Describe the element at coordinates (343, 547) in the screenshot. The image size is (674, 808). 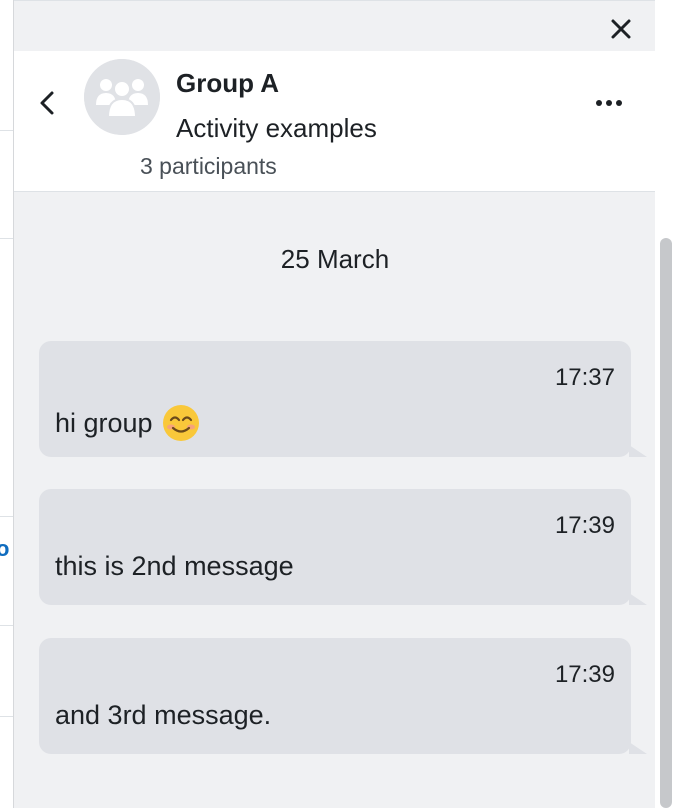
I see `message-bubble: 17:39 this is 2nd message` at that location.